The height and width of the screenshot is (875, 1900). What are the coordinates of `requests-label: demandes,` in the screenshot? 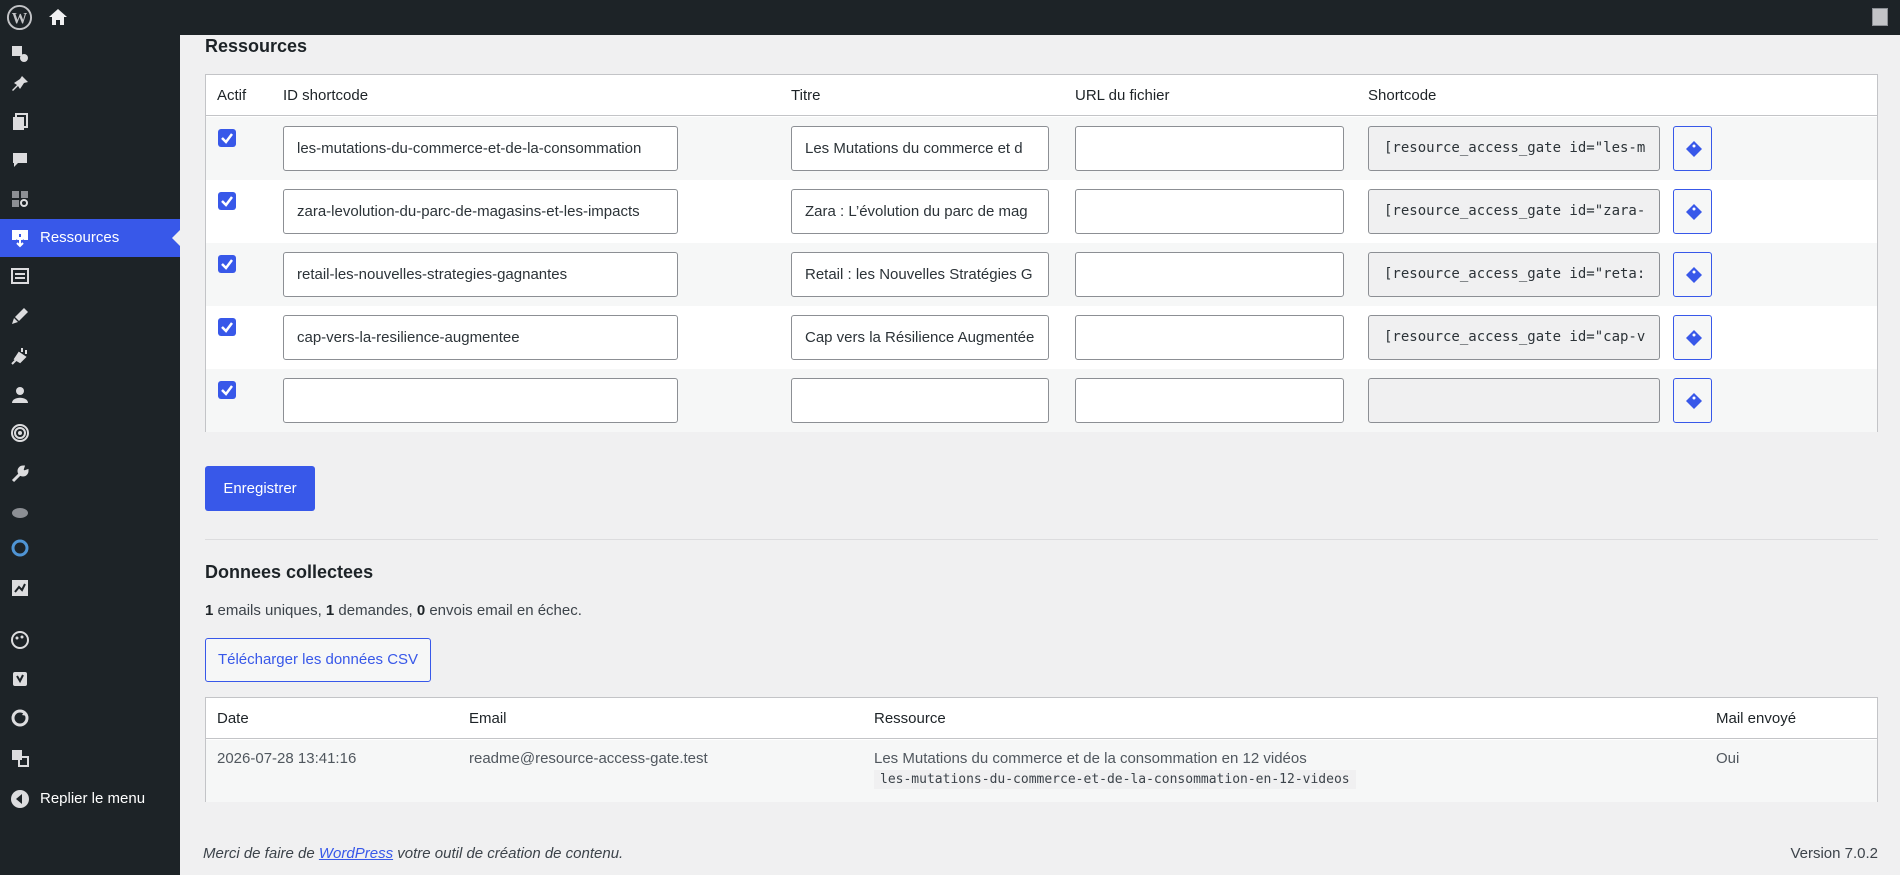 It's located at (375, 610).